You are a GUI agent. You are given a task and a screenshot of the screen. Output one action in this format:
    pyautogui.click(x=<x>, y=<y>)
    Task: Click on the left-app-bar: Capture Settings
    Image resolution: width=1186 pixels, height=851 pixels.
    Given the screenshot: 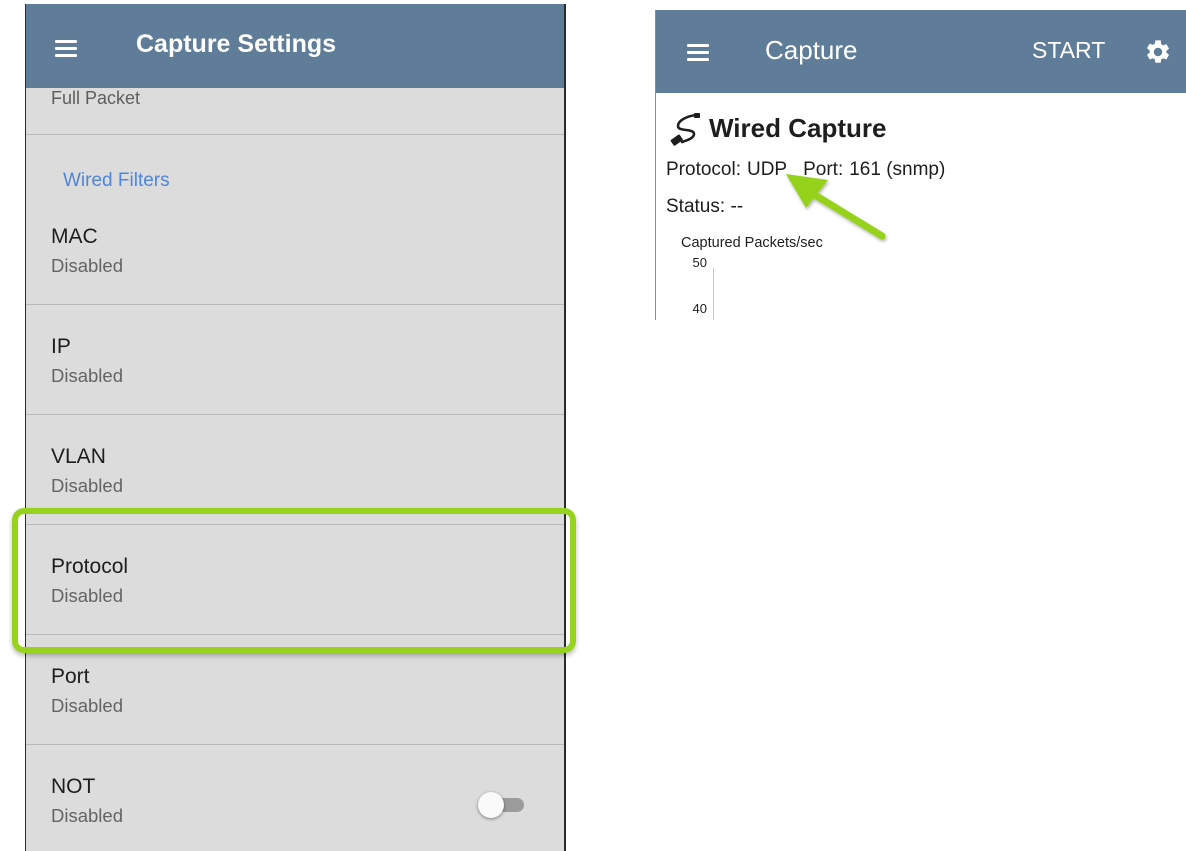 What is the action you would take?
    pyautogui.click(x=295, y=46)
    